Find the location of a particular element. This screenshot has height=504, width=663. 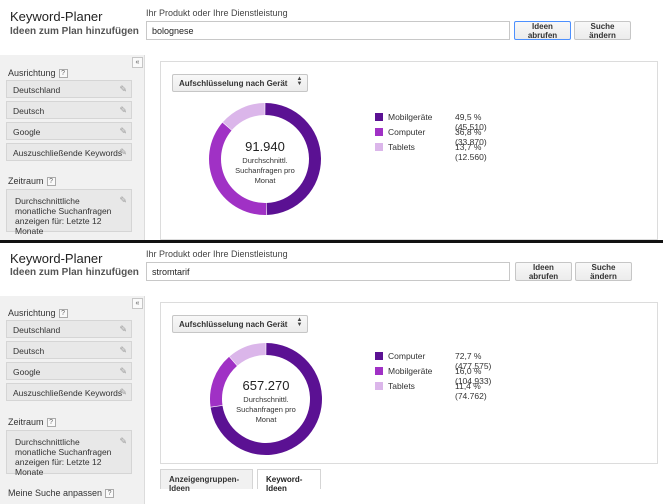

tab-ad-group-ideas: Anzeigengruppen-Ideen is located at coordinates (206, 481).